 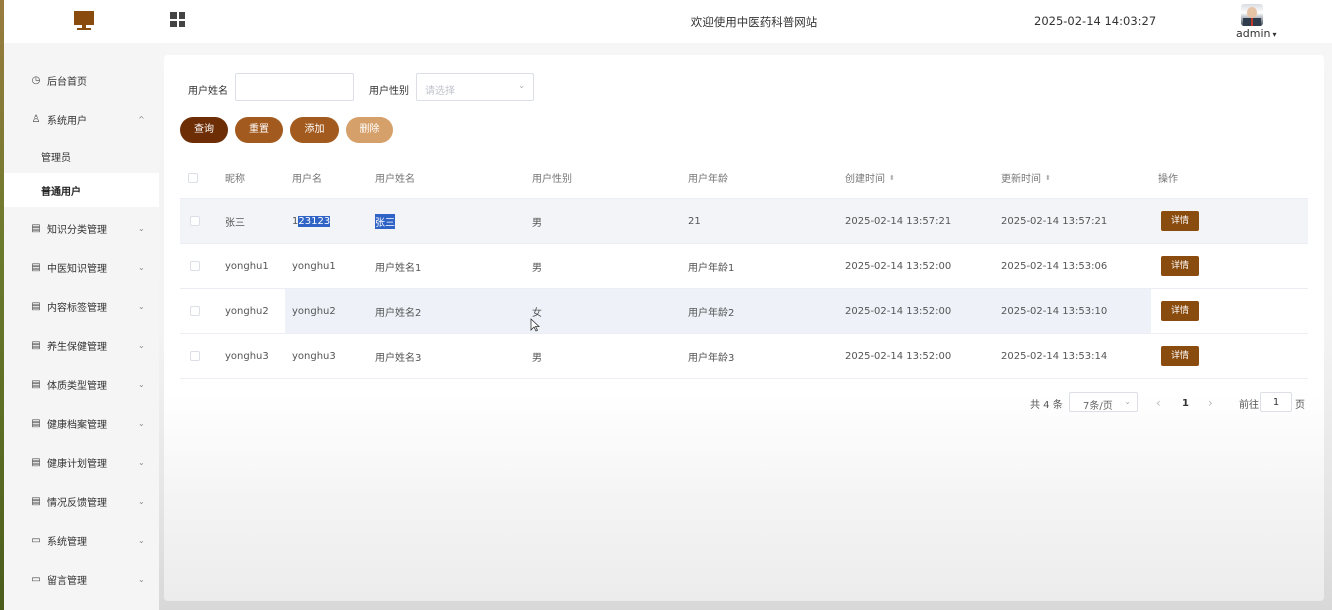 I want to click on sidebar-item-system-users: ♙ 系统用户 ^, so click(x=81, y=119).